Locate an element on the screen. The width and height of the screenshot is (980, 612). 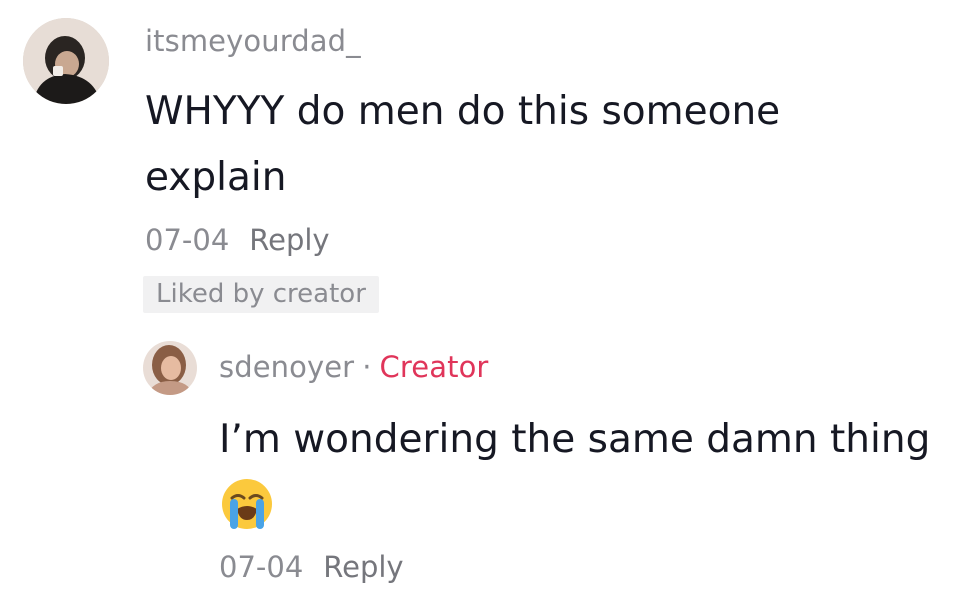
comment-username: itsmeyourdad_ is located at coordinates (253, 41).